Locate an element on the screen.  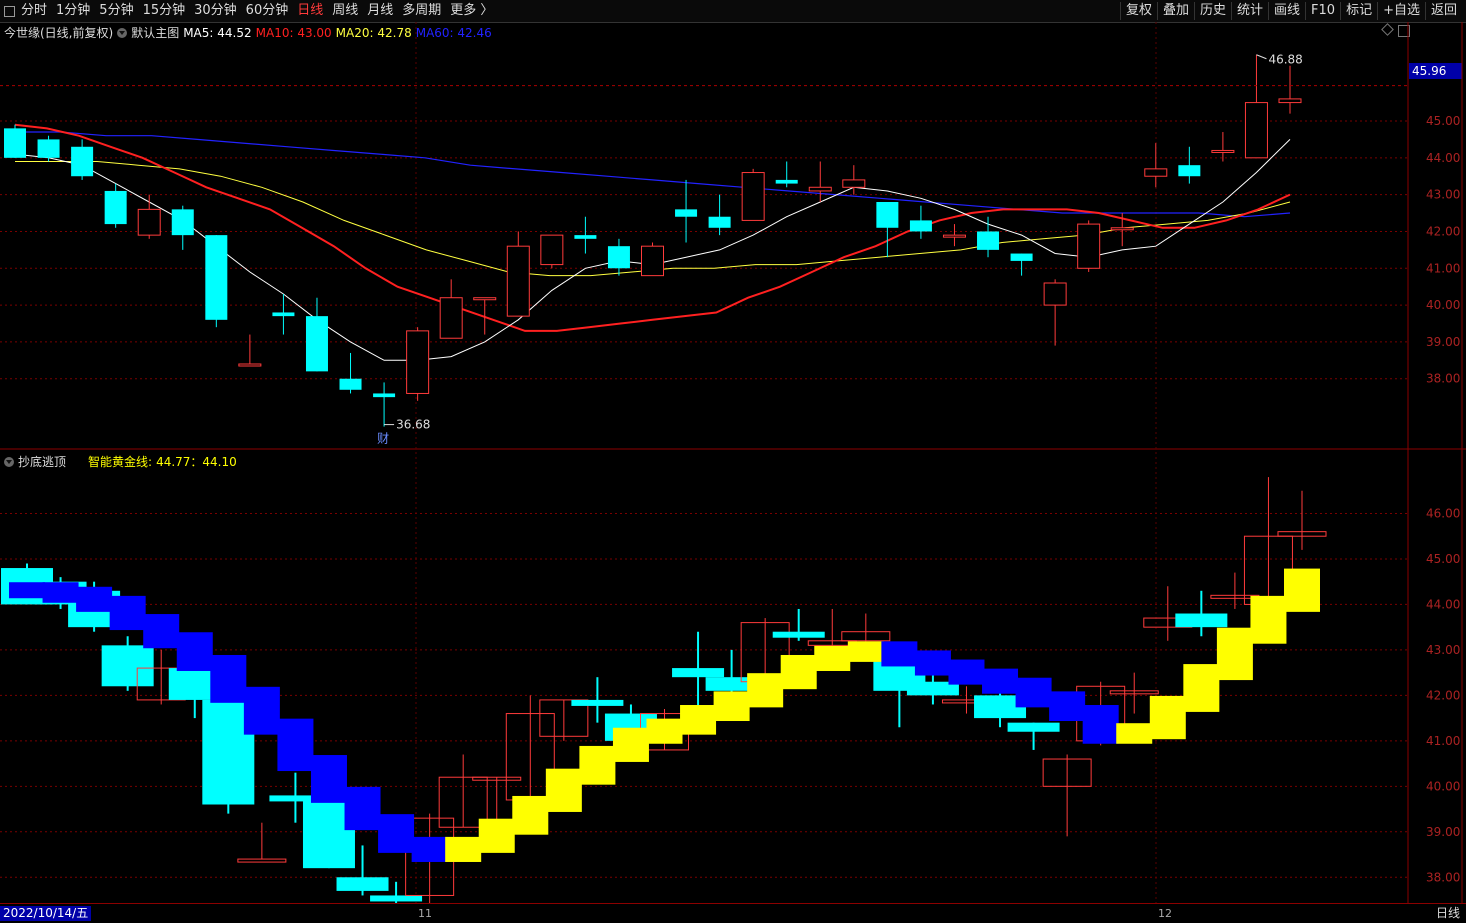
ma60-line is located at coordinates (653, 174).